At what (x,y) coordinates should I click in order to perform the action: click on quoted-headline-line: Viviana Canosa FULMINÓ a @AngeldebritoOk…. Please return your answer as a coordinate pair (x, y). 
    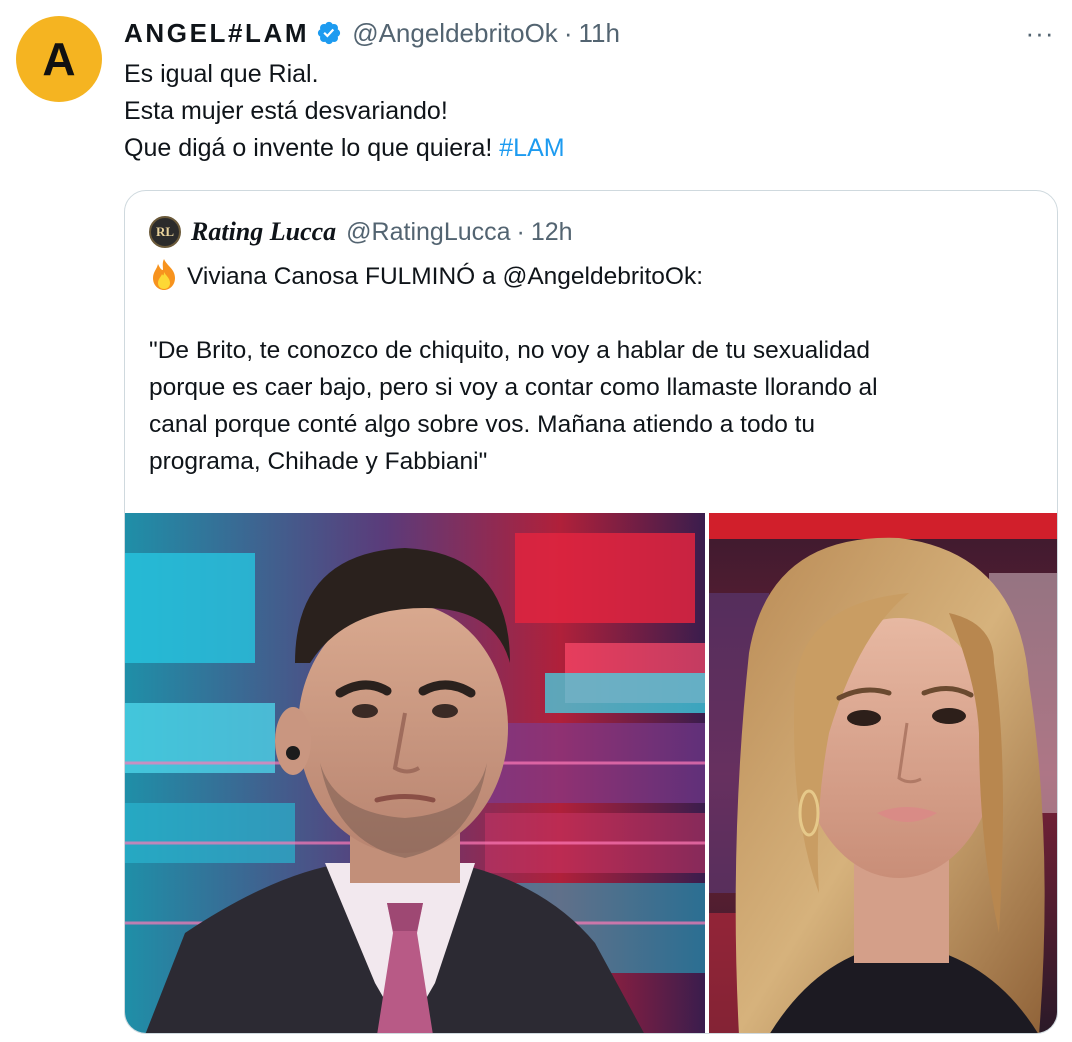
    Looking at the image, I should click on (589, 276).